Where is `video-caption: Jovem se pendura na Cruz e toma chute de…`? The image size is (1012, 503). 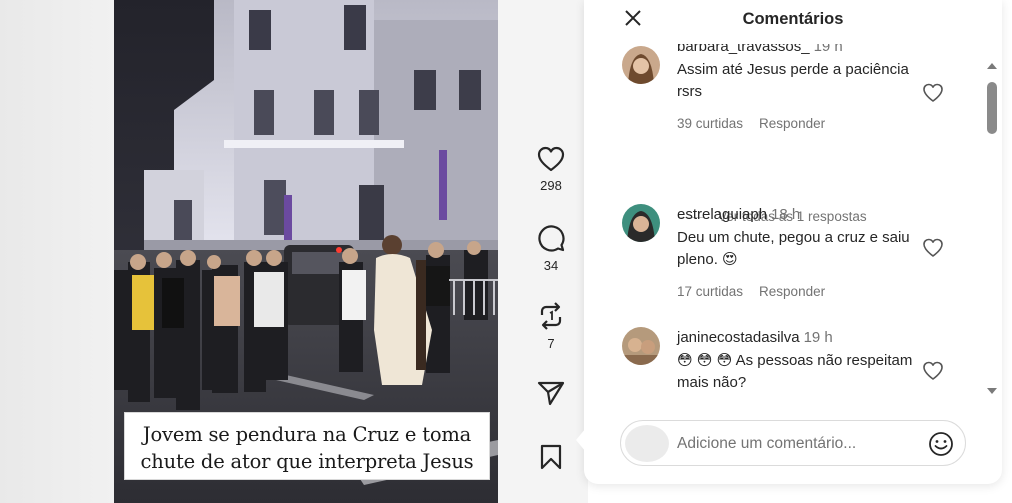
video-caption: Jovem se pendura na Cruz e toma chute de… is located at coordinates (307, 446).